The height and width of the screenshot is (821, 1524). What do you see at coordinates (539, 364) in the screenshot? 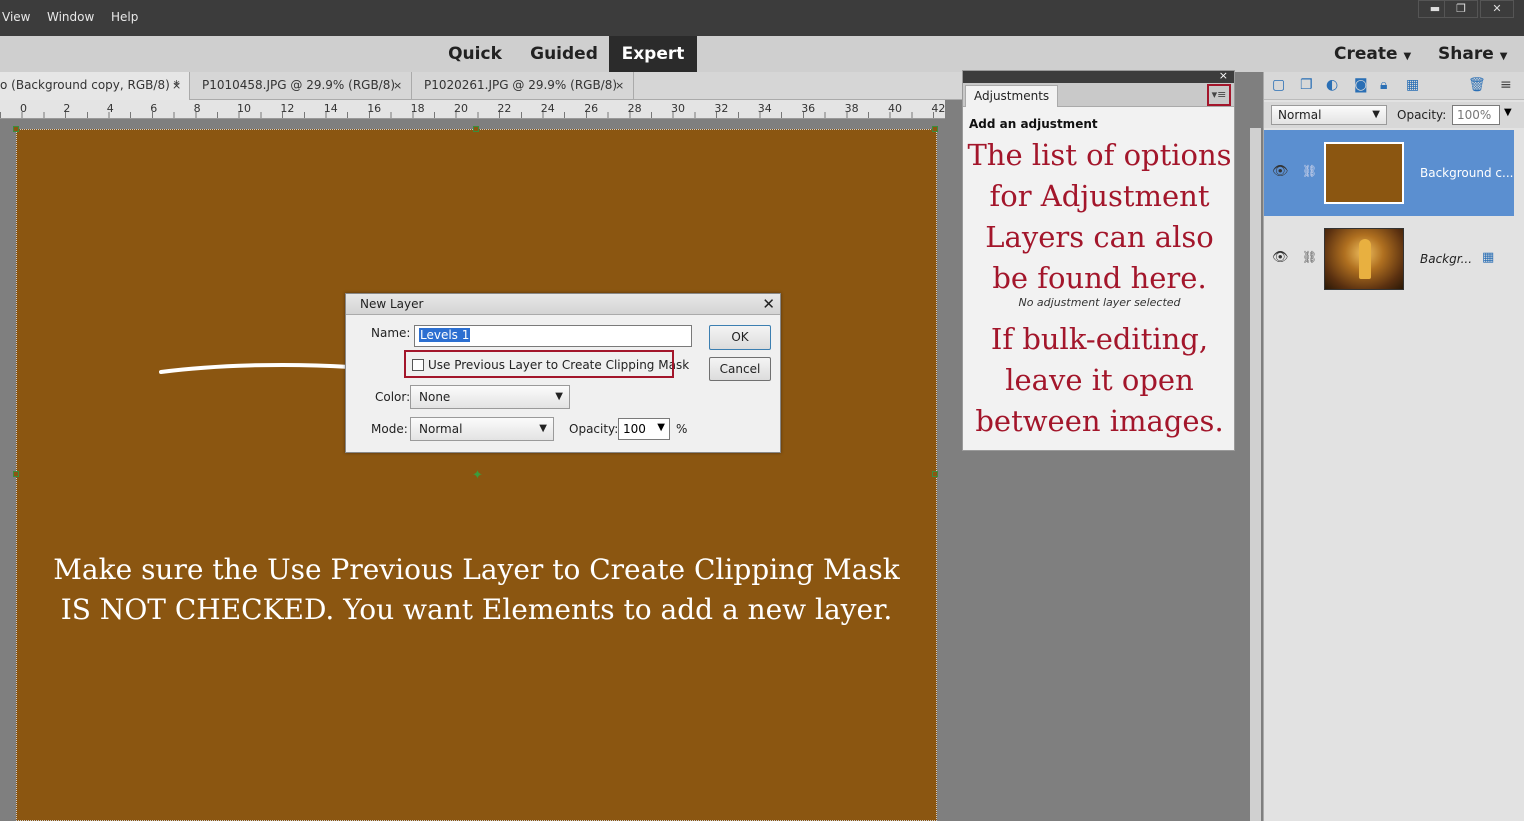
I see `checkbox-highlight` at bounding box center [539, 364].